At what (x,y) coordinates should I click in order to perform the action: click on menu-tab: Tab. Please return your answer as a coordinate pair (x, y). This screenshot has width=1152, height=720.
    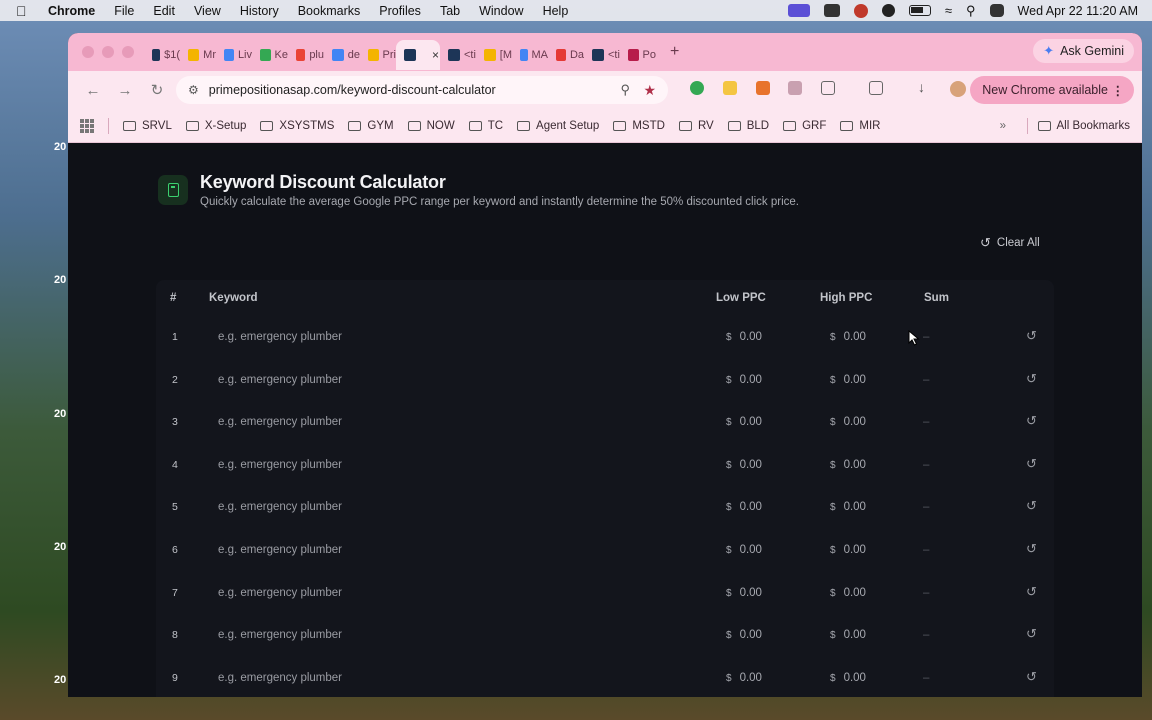
    Looking at the image, I should click on (450, 11).